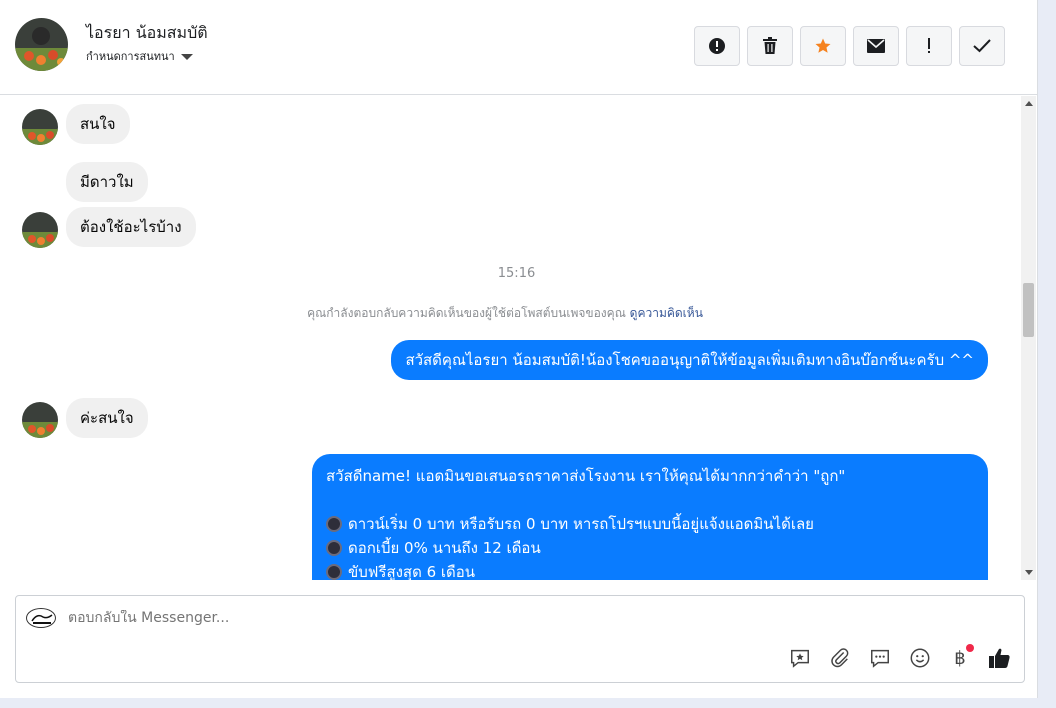 This screenshot has width=1056, height=708. I want to click on caret-down-icon, so click(186, 56).